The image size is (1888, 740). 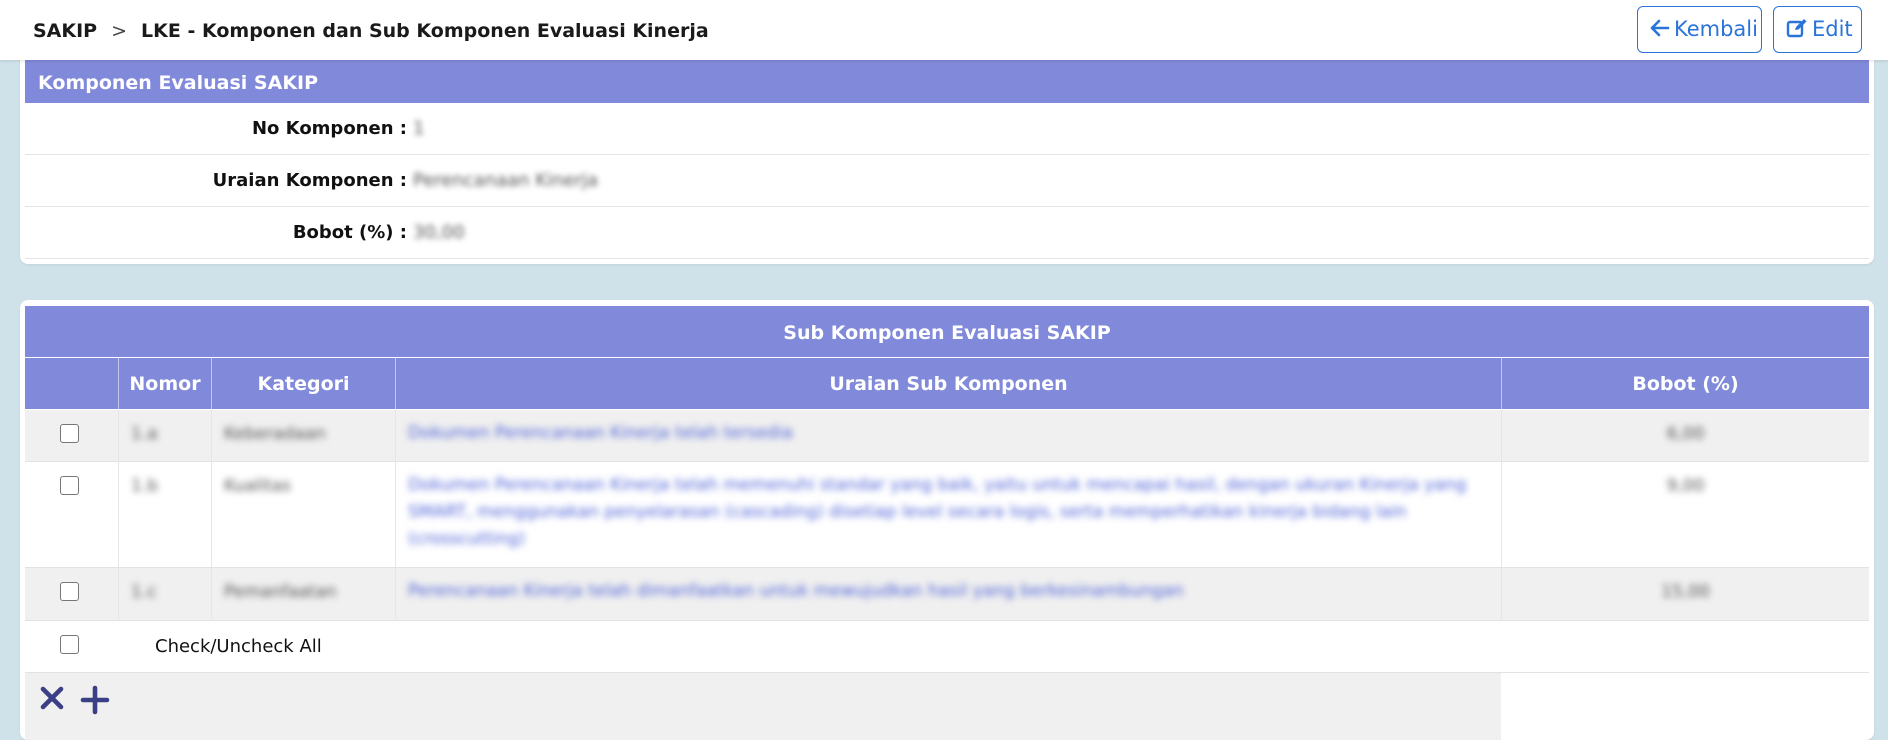 What do you see at coordinates (506, 180) in the screenshot?
I see `field-value: Perencanaan Kinerja` at bounding box center [506, 180].